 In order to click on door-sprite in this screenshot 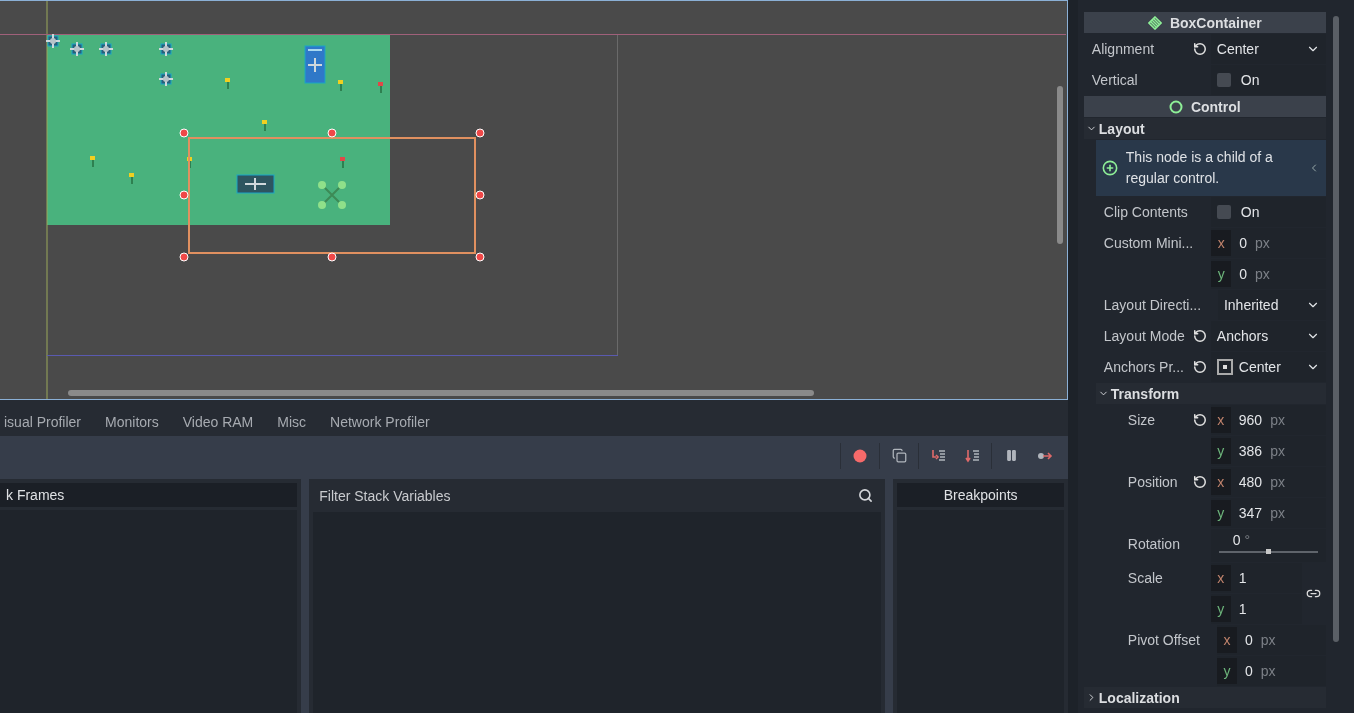, I will do `click(315, 64)`.